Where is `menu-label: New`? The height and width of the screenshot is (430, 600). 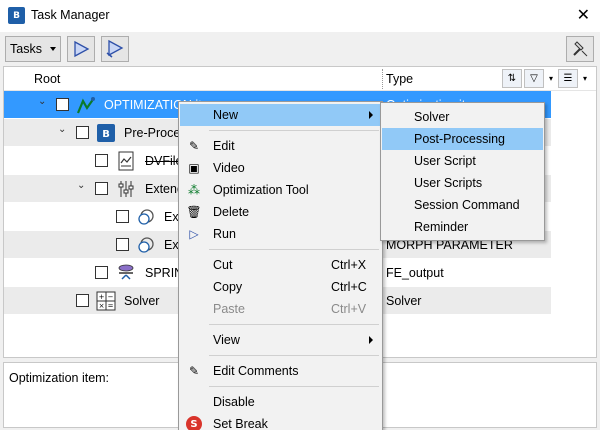
menu-label: New is located at coordinates (226, 115).